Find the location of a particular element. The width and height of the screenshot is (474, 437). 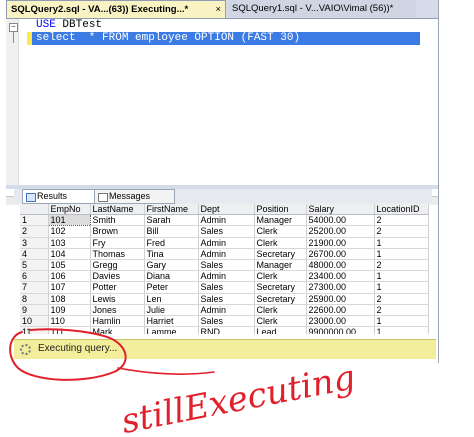

grid-cell: 110 is located at coordinates (69, 321).